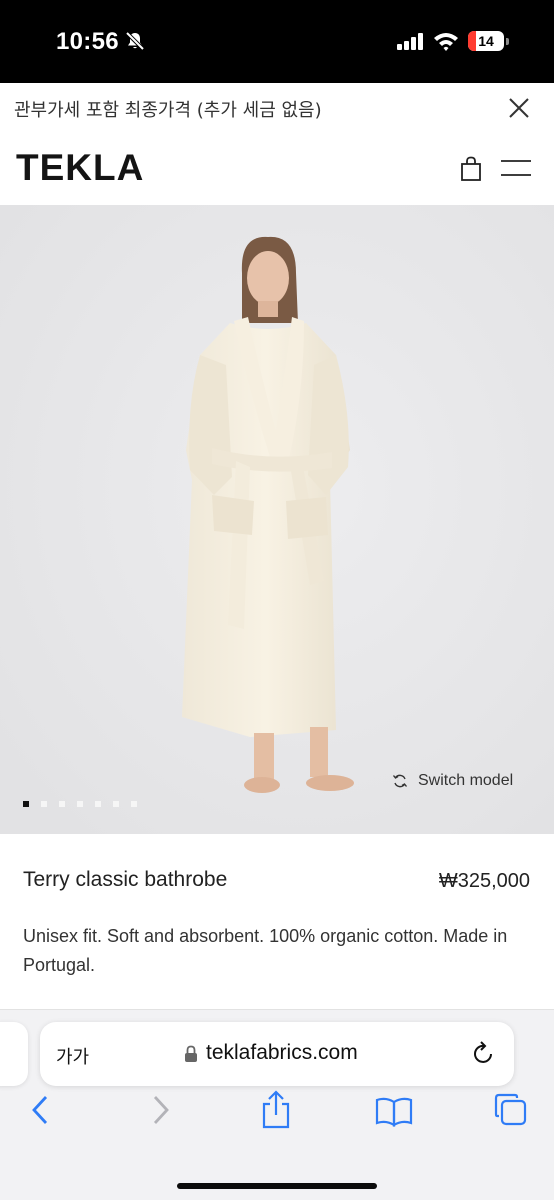  Describe the element at coordinates (516, 171) in the screenshot. I see `hamburger-menu-icon` at that location.